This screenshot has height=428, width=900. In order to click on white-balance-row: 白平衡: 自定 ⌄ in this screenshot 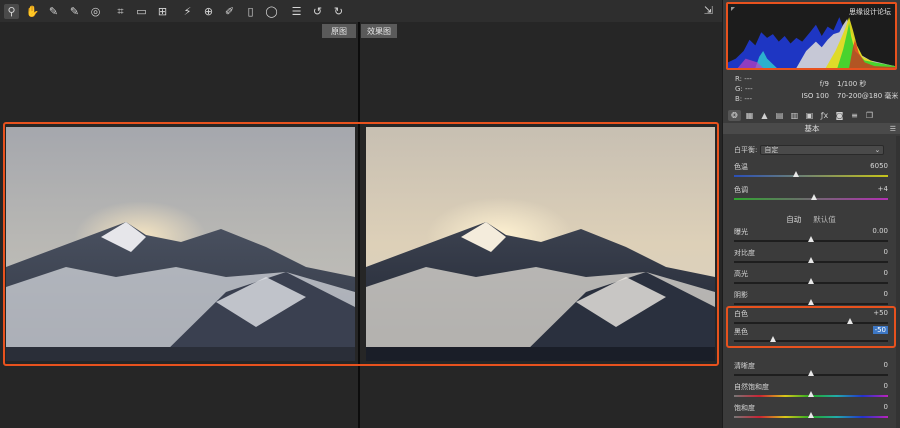, I will do `click(811, 149)`.